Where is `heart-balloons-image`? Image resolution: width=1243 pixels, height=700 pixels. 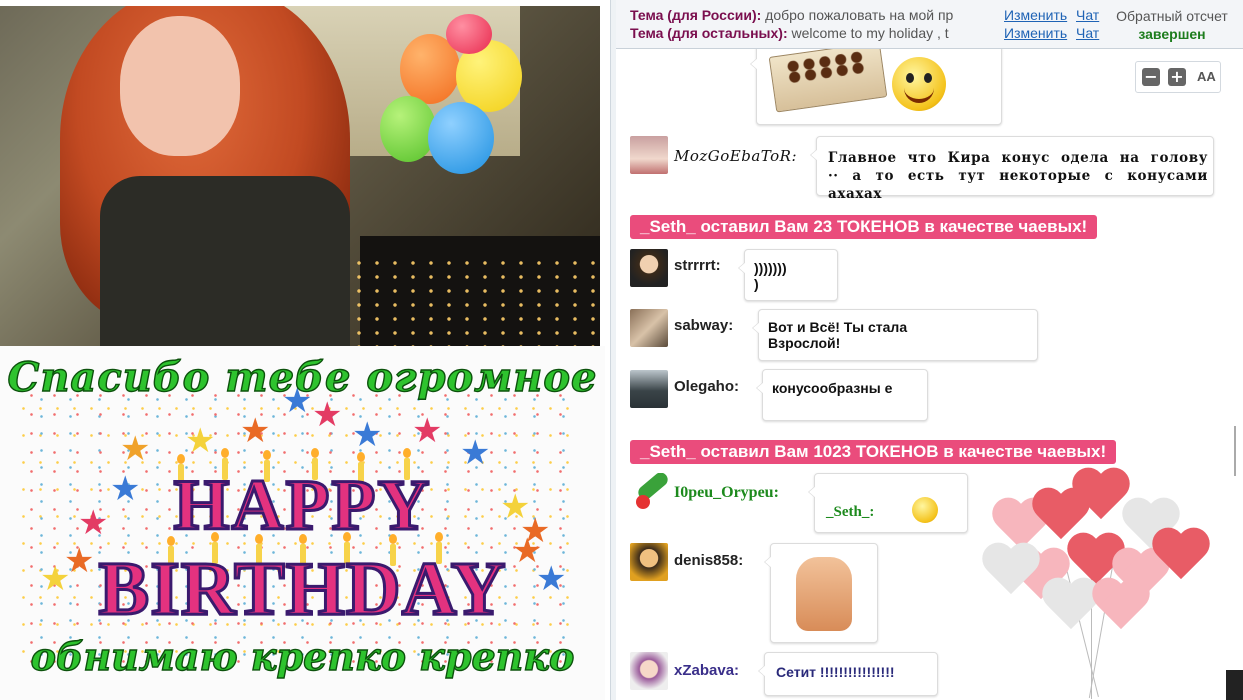
heart-balloons-image is located at coordinates (1096, 584).